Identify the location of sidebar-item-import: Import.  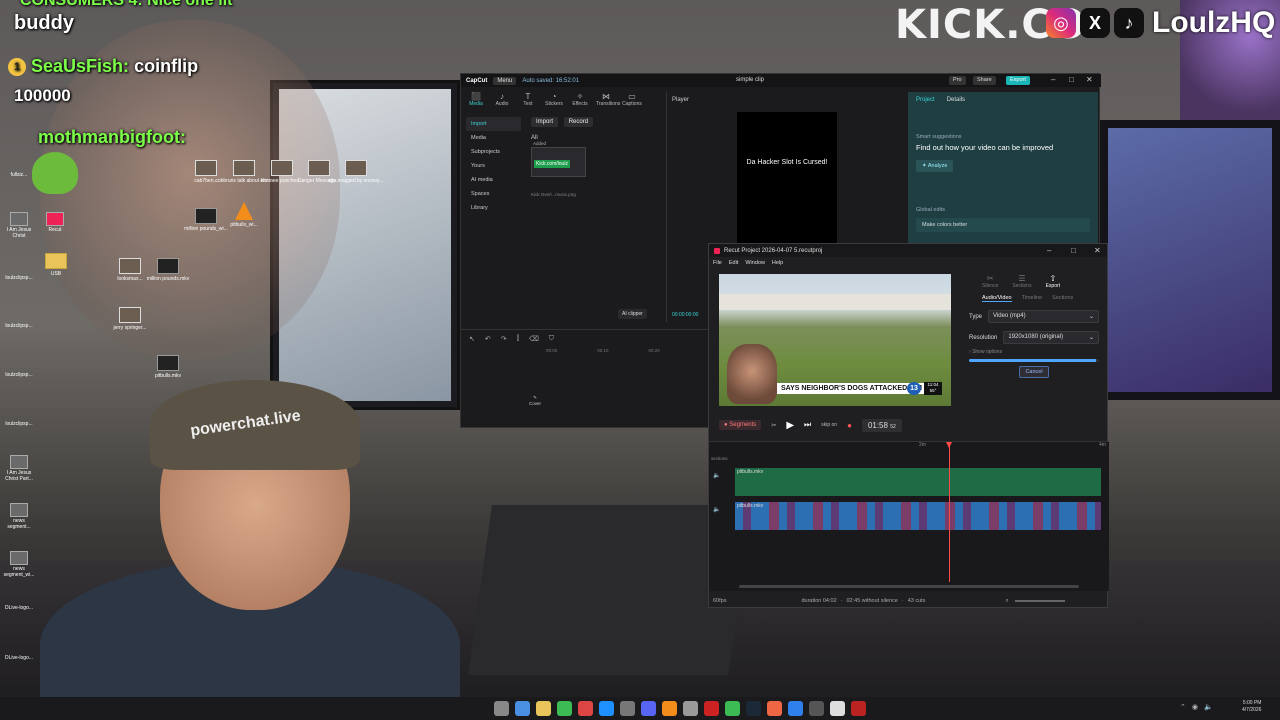
(493, 124).